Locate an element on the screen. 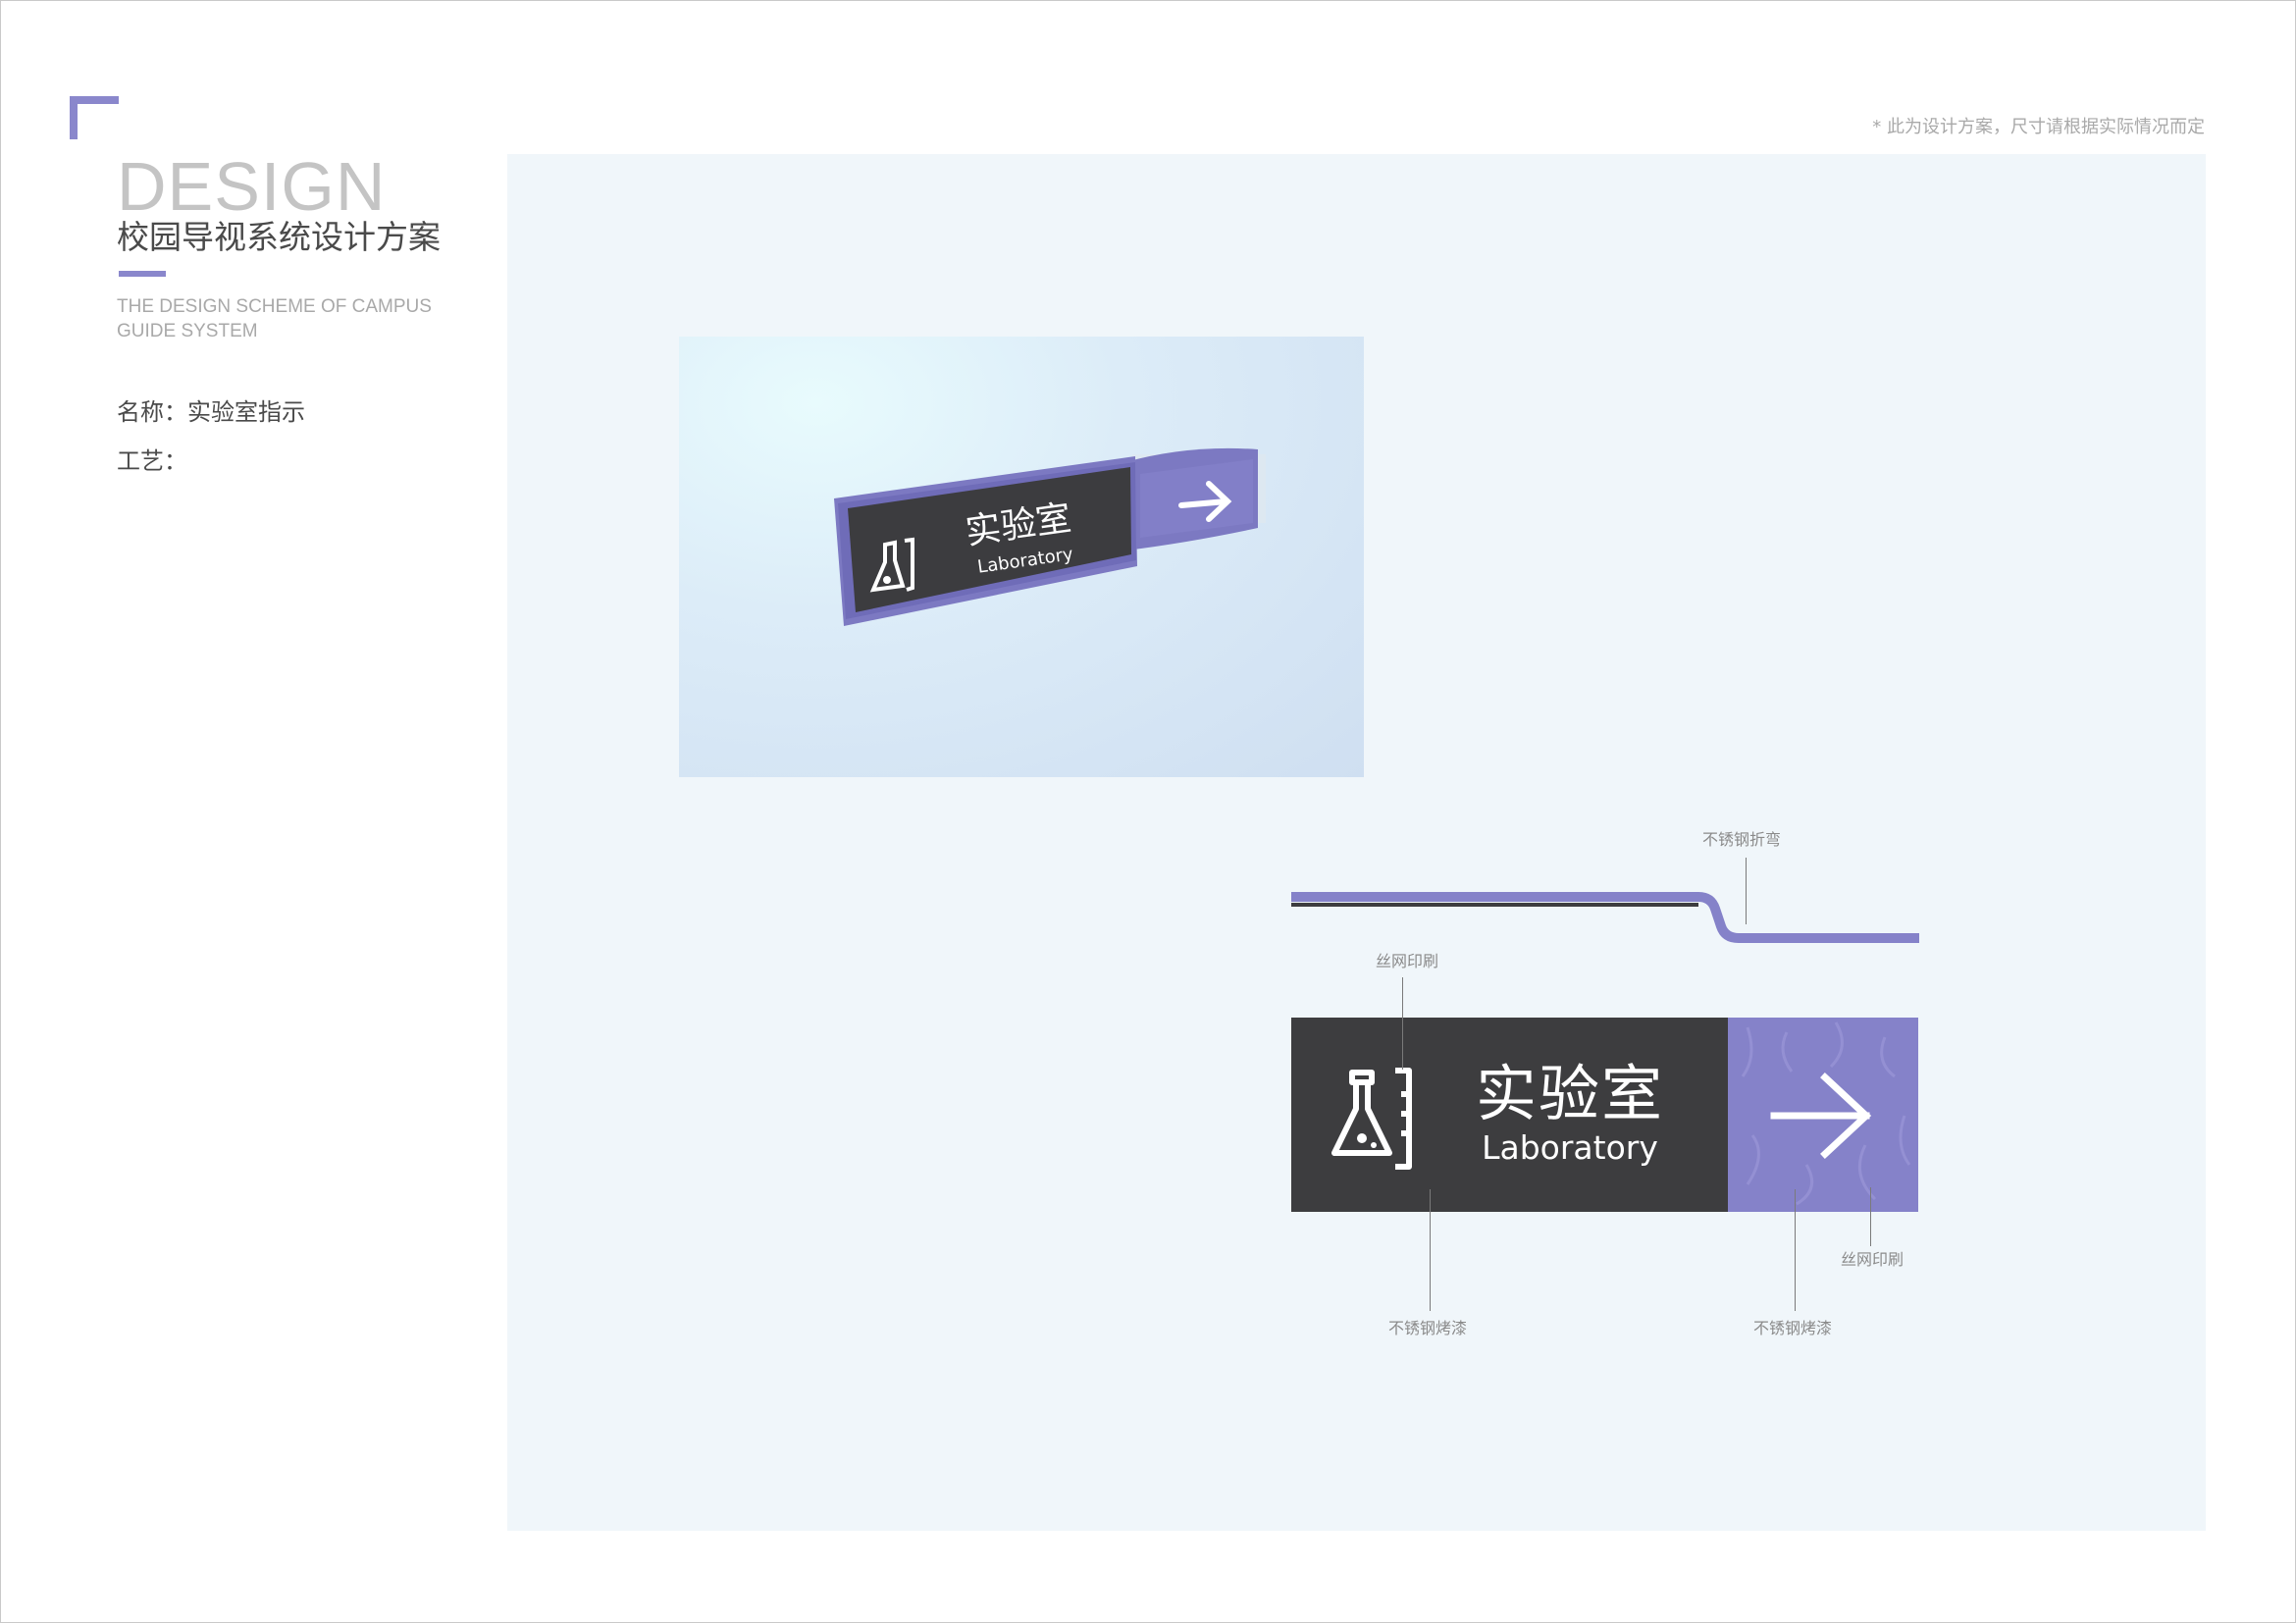 This screenshot has width=2296, height=1623. name-line: 名称：实验室指示 is located at coordinates (211, 412).